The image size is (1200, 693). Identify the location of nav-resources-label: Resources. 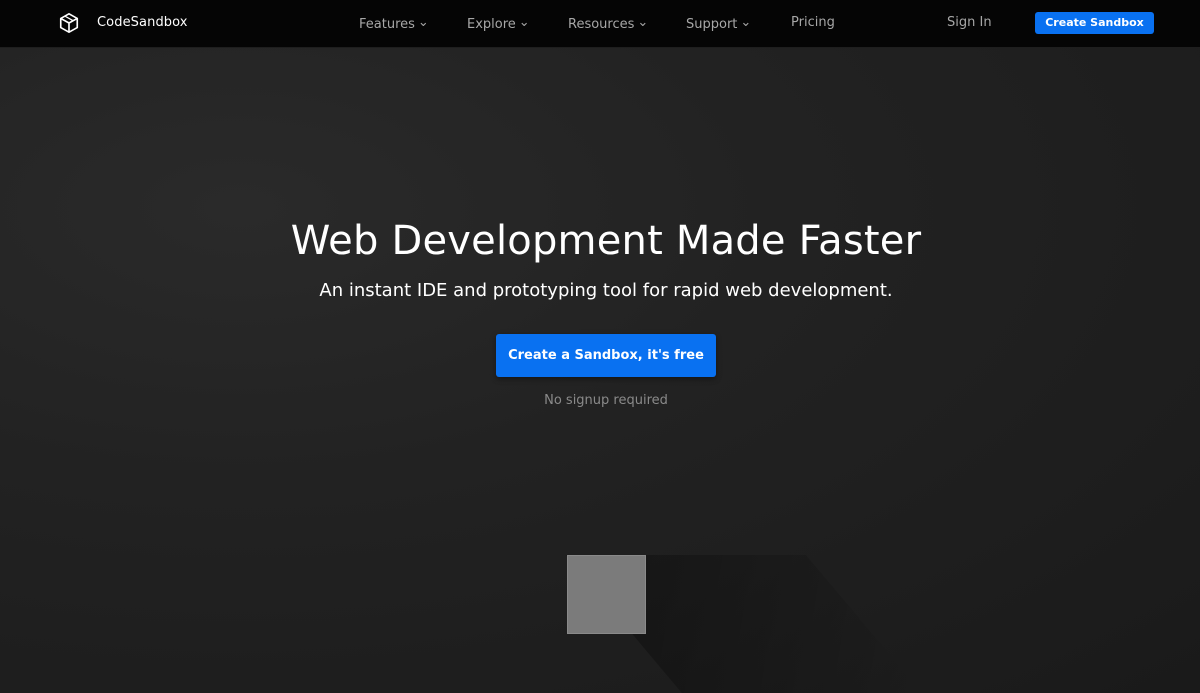
(601, 24).